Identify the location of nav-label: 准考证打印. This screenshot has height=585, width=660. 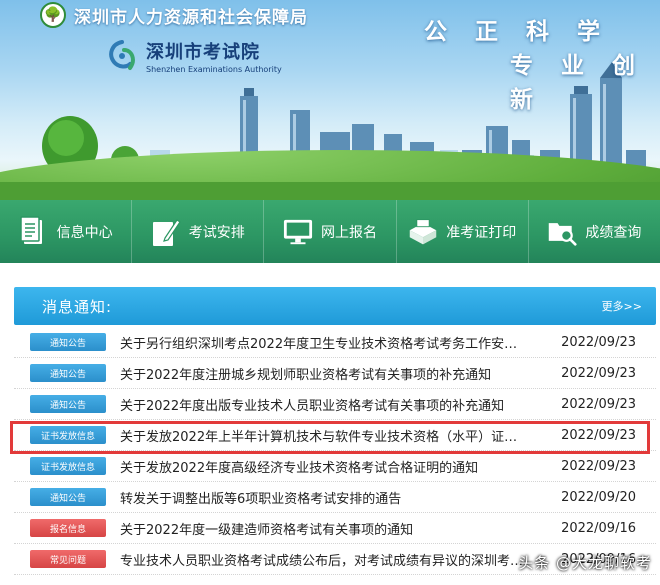
(481, 232).